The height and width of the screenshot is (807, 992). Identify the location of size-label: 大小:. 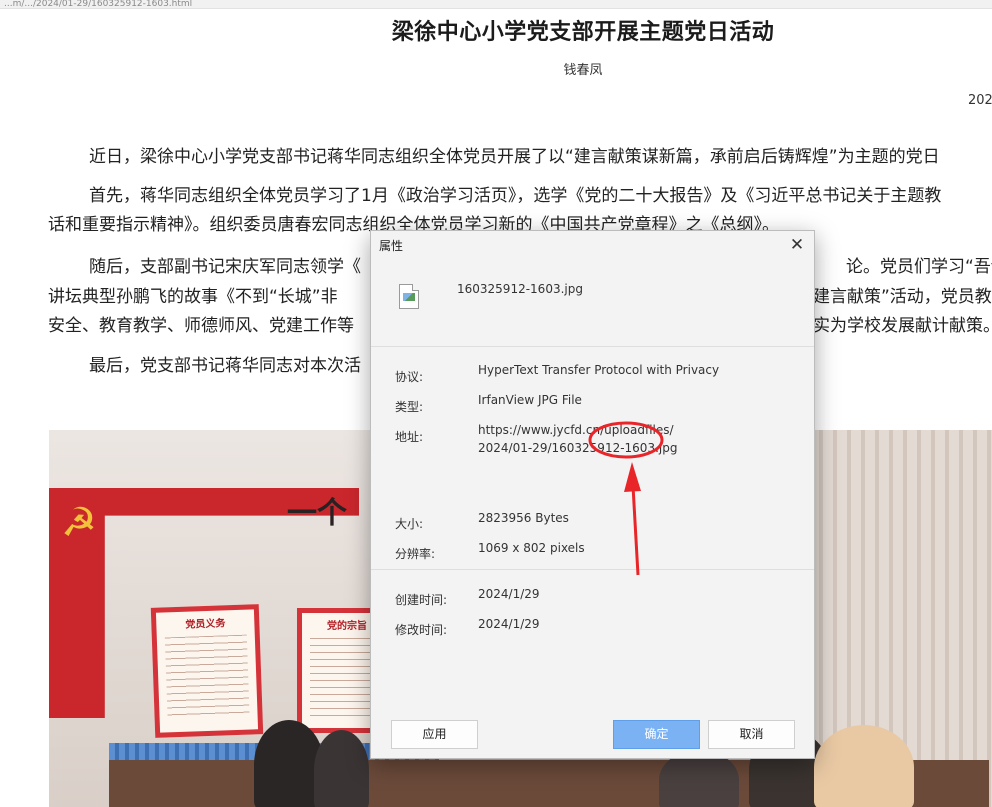
(409, 524).